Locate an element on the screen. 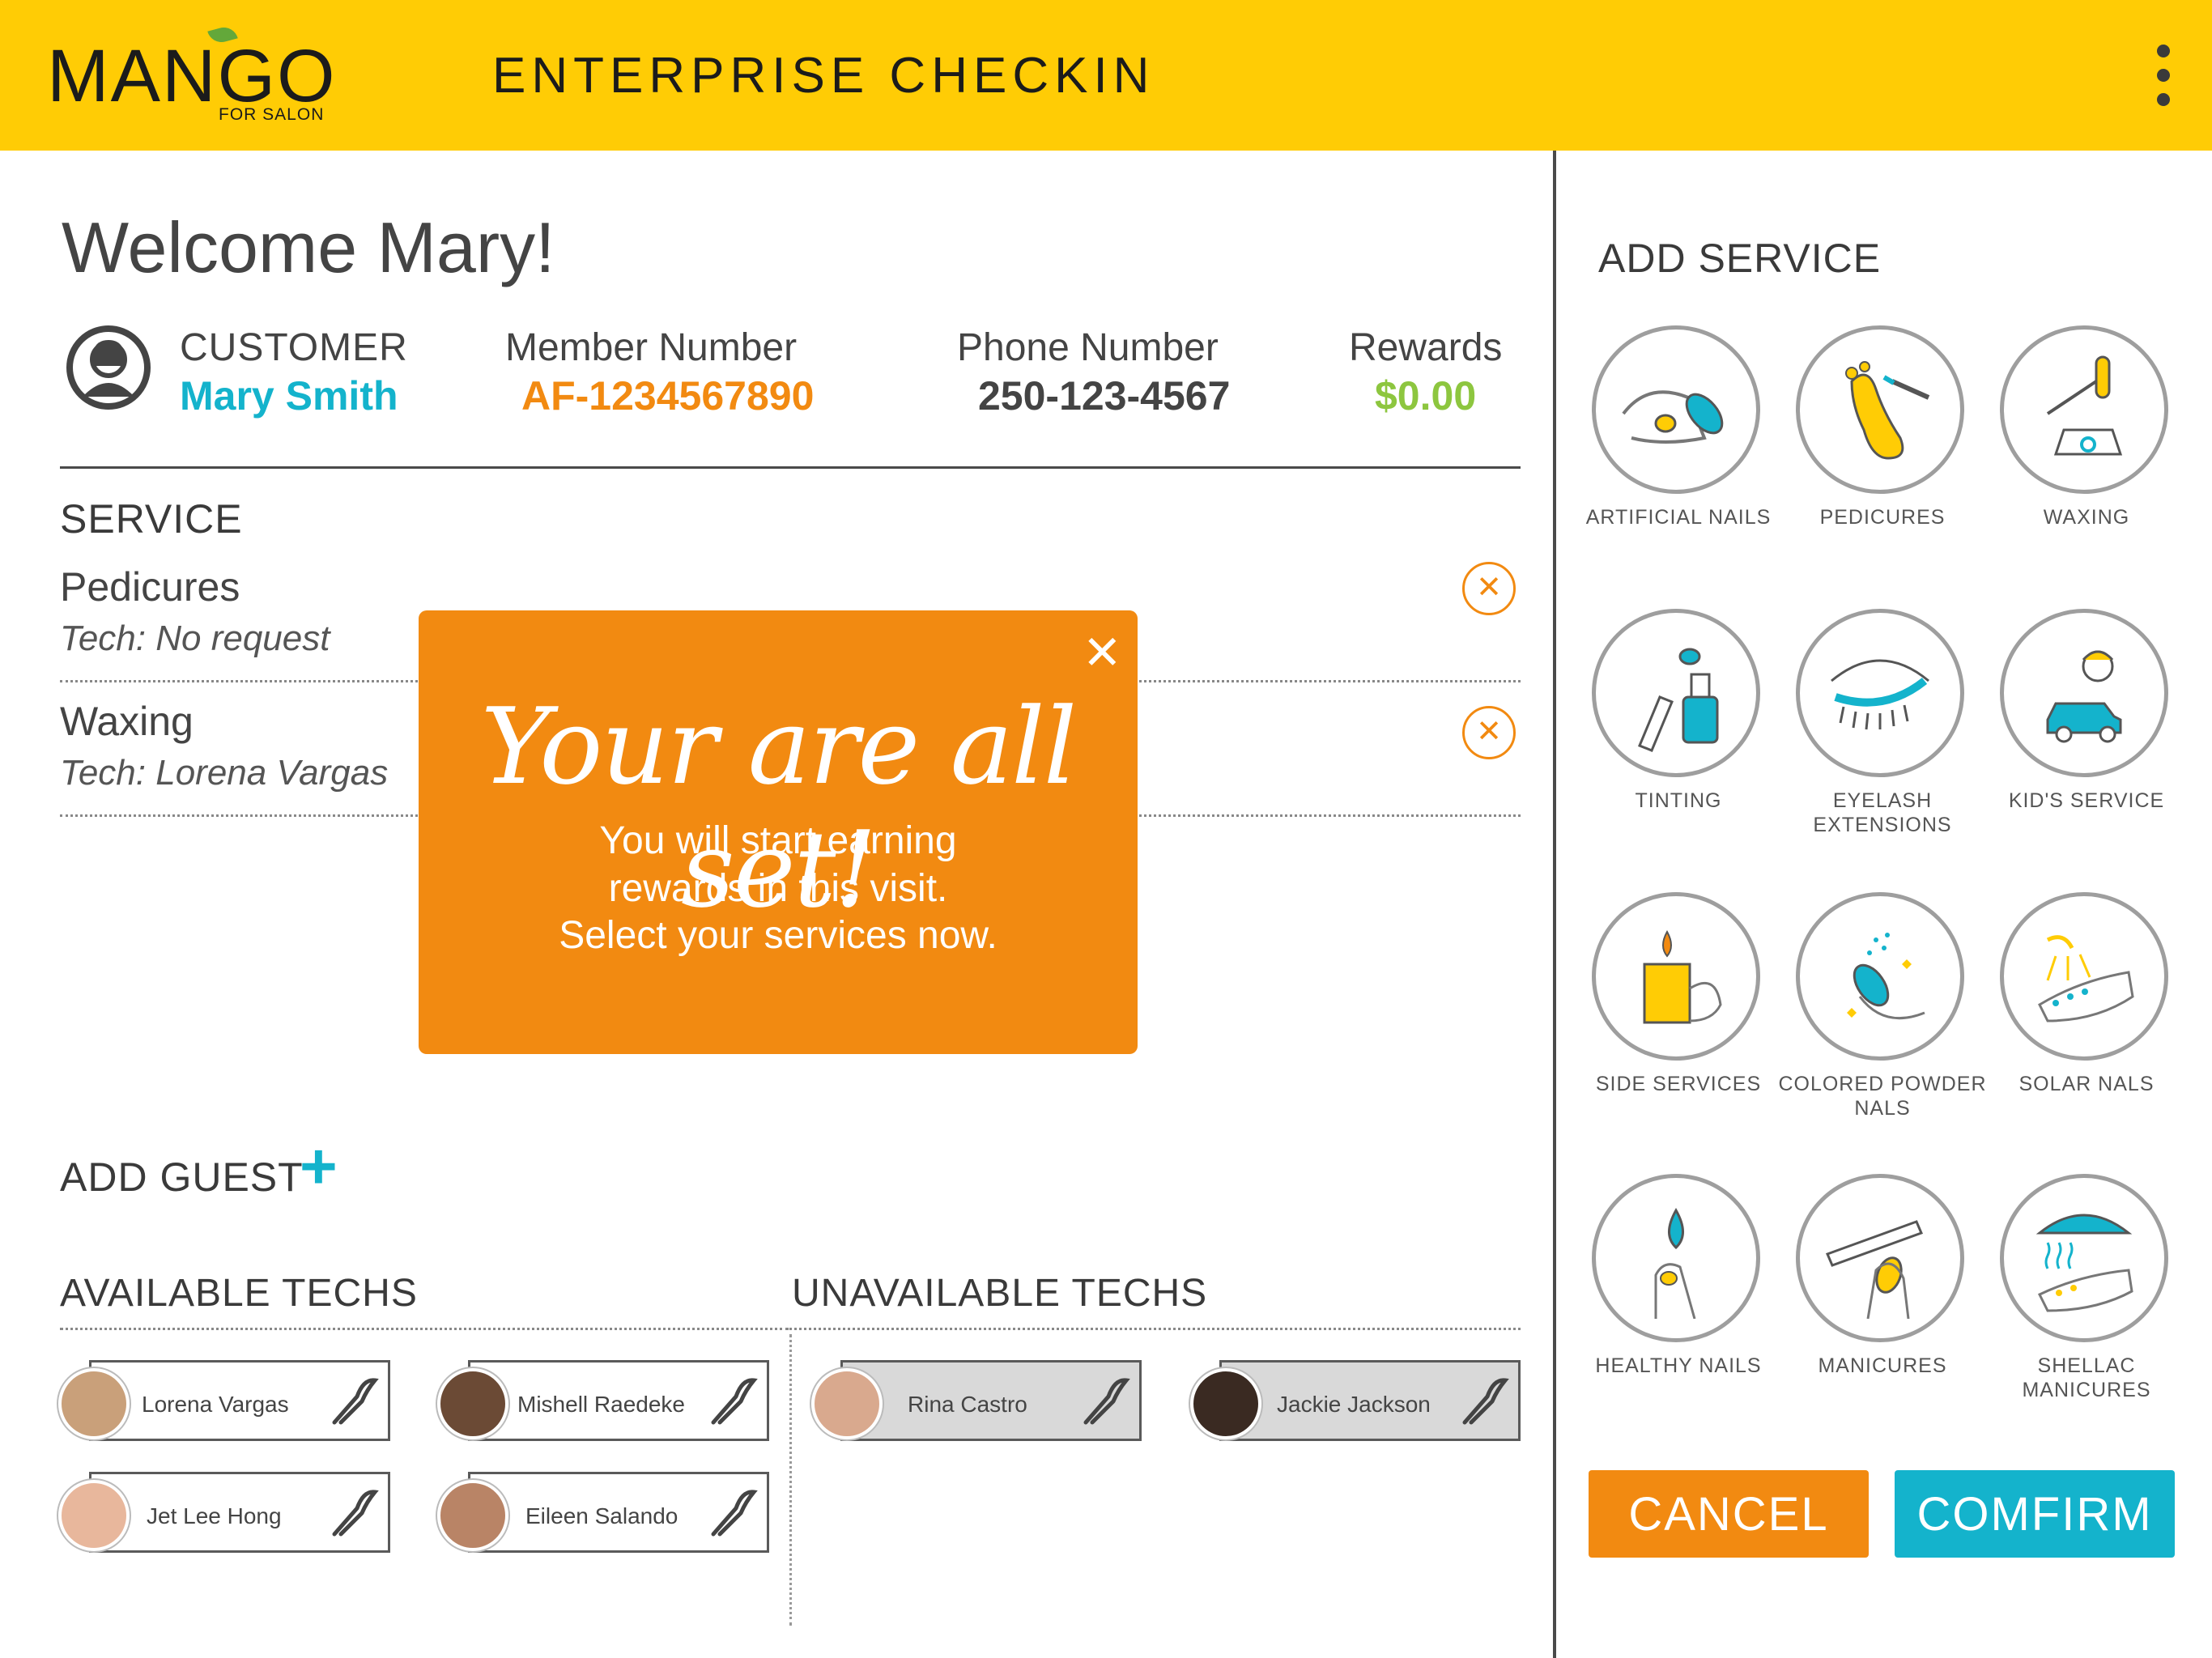 This screenshot has width=2212, height=1658. add-guest-label: ADD GUEST is located at coordinates (182, 1177).